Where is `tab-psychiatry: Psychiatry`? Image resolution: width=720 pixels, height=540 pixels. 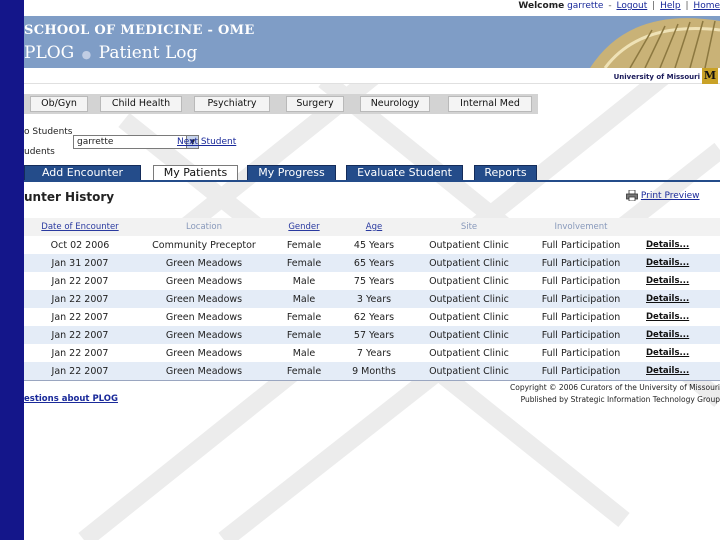 tab-psychiatry: Psychiatry is located at coordinates (232, 104).